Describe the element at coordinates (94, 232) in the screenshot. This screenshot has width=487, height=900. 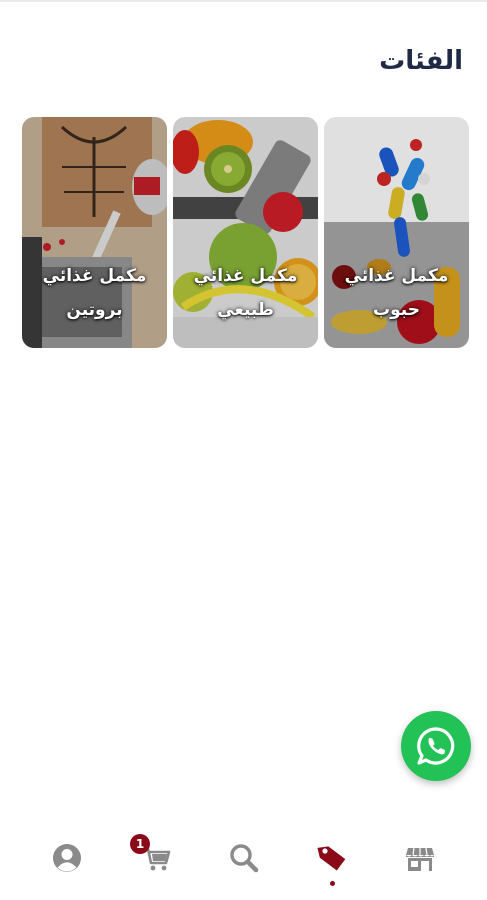
I see `category-card-protein: مكمل غذائي بروتين` at that location.